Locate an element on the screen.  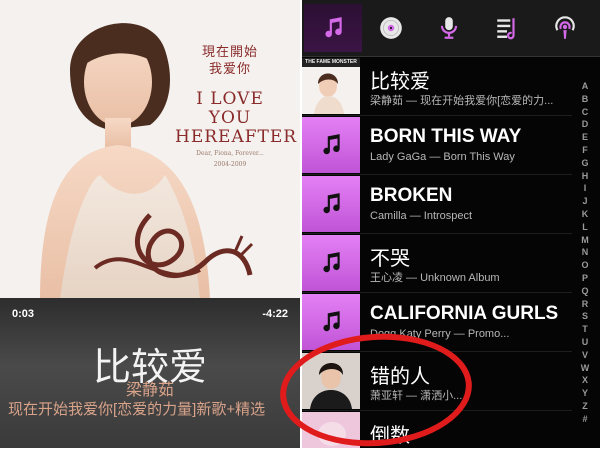
song-row: 不哭 王心凌 — Unknown Album is located at coordinates (437, 263).